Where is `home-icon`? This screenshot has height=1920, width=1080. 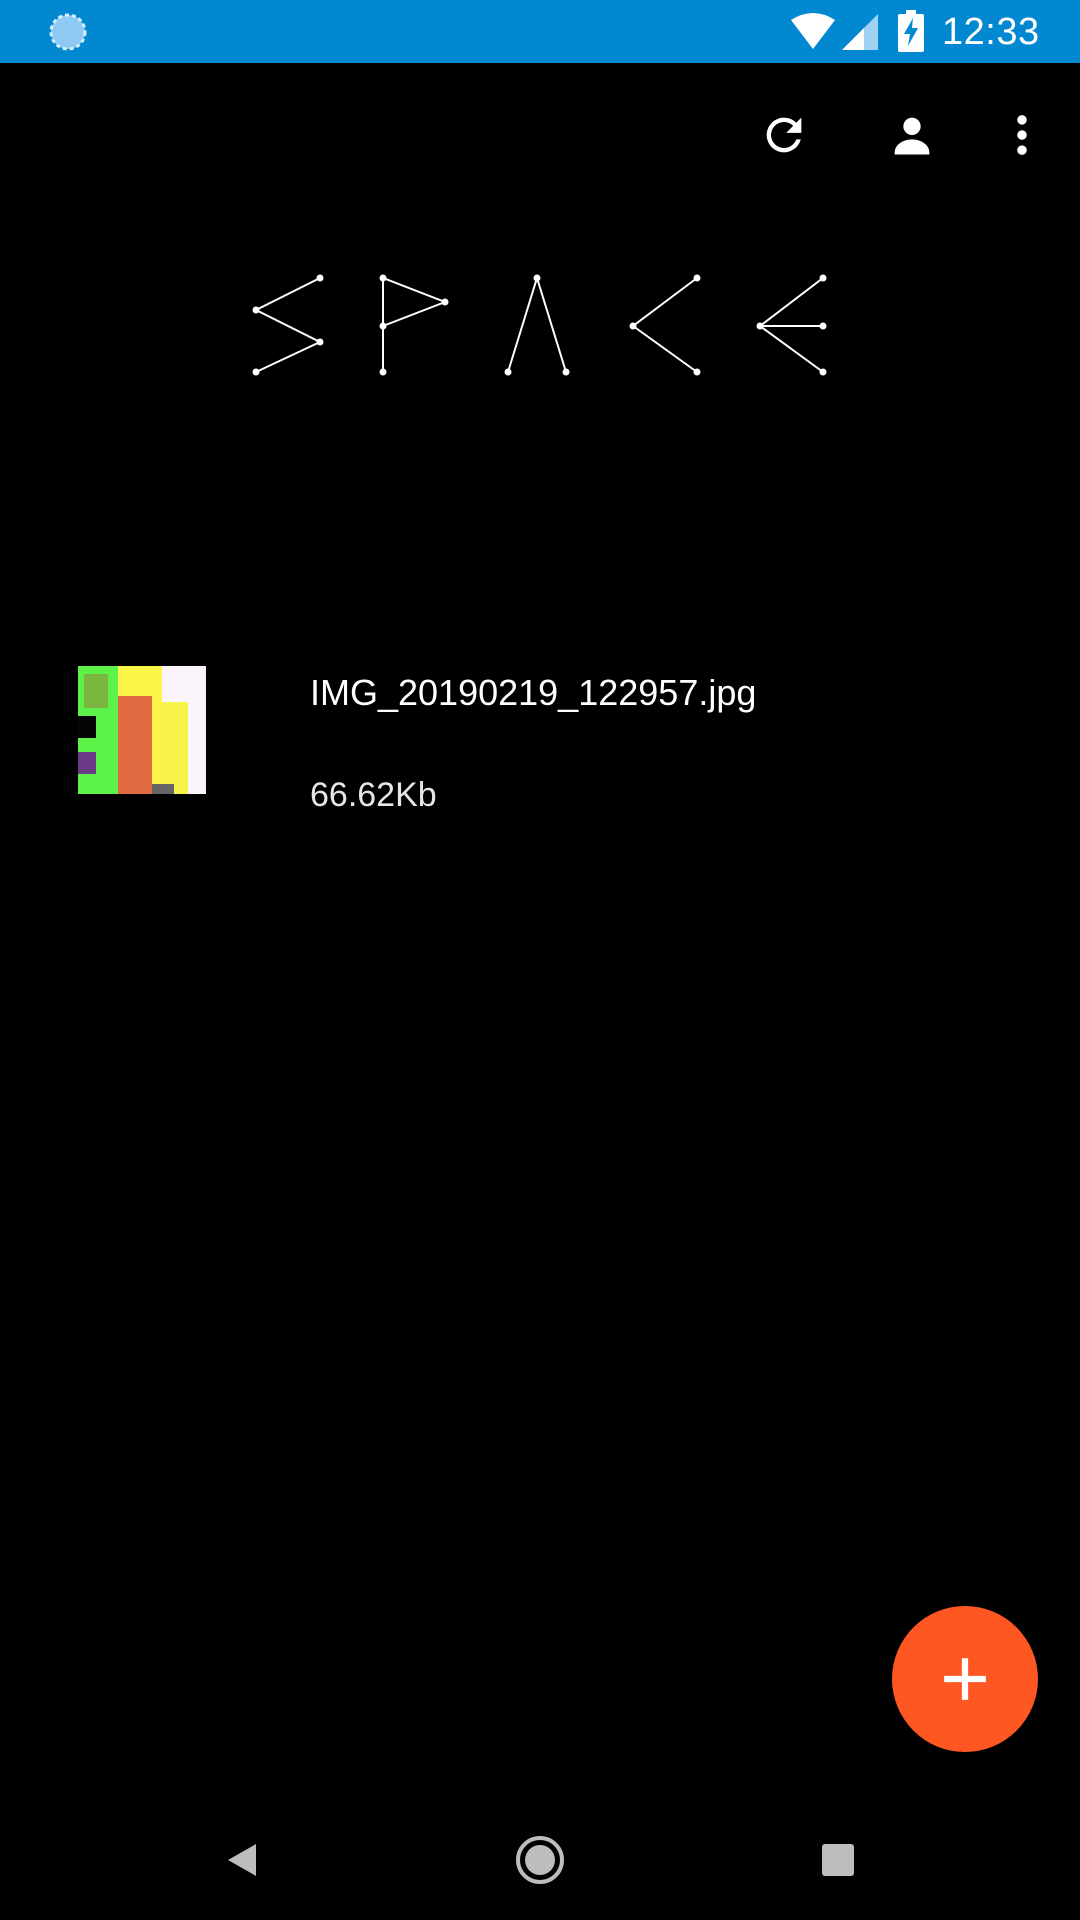
home-icon is located at coordinates (540, 1860).